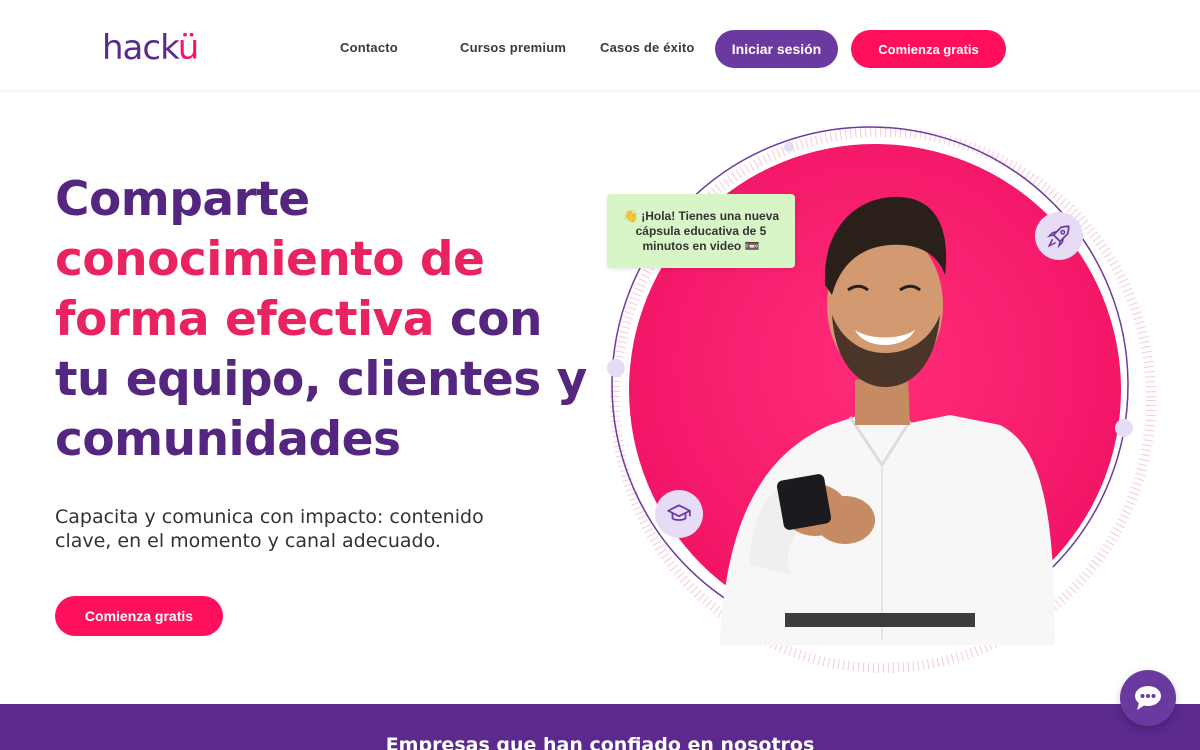 This screenshot has width=1200, height=750. Describe the element at coordinates (647, 47) in the screenshot. I see `nav-success-cases: Casos de éxito` at that location.